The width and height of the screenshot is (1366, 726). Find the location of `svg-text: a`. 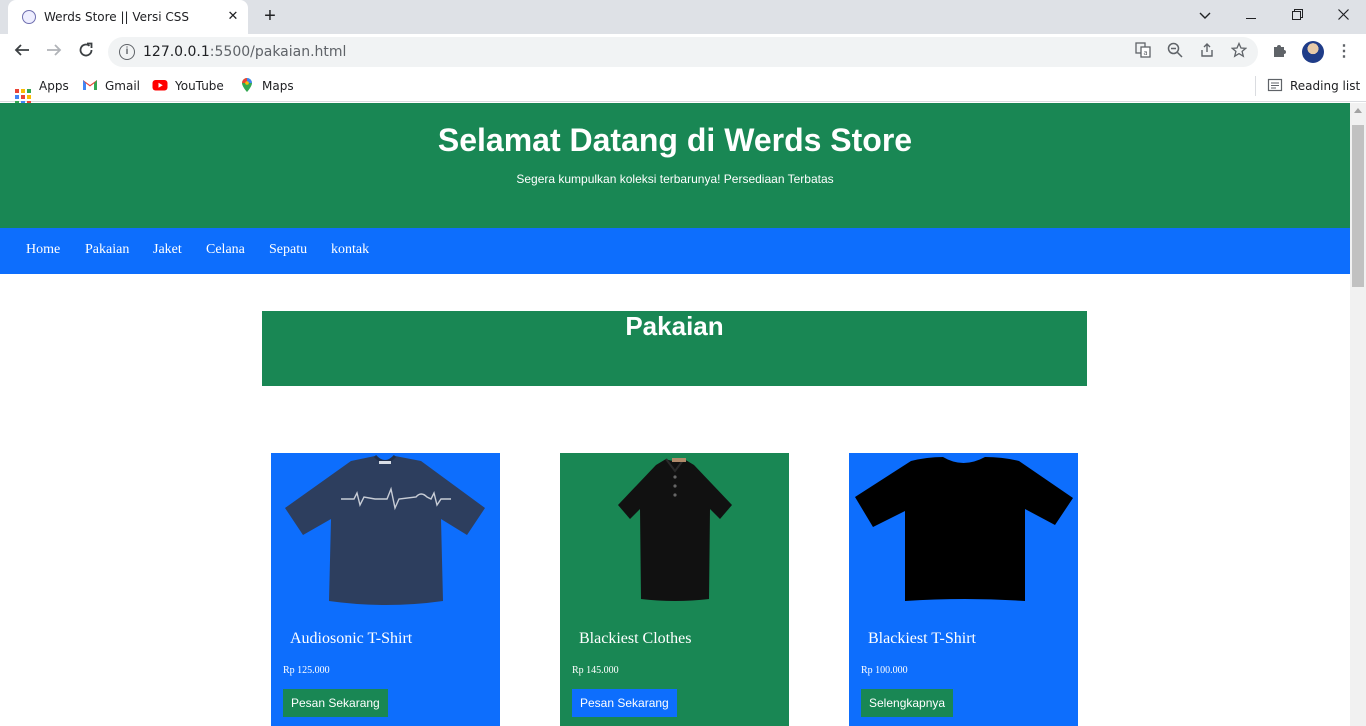

svg-text: a is located at coordinates (1145, 53).